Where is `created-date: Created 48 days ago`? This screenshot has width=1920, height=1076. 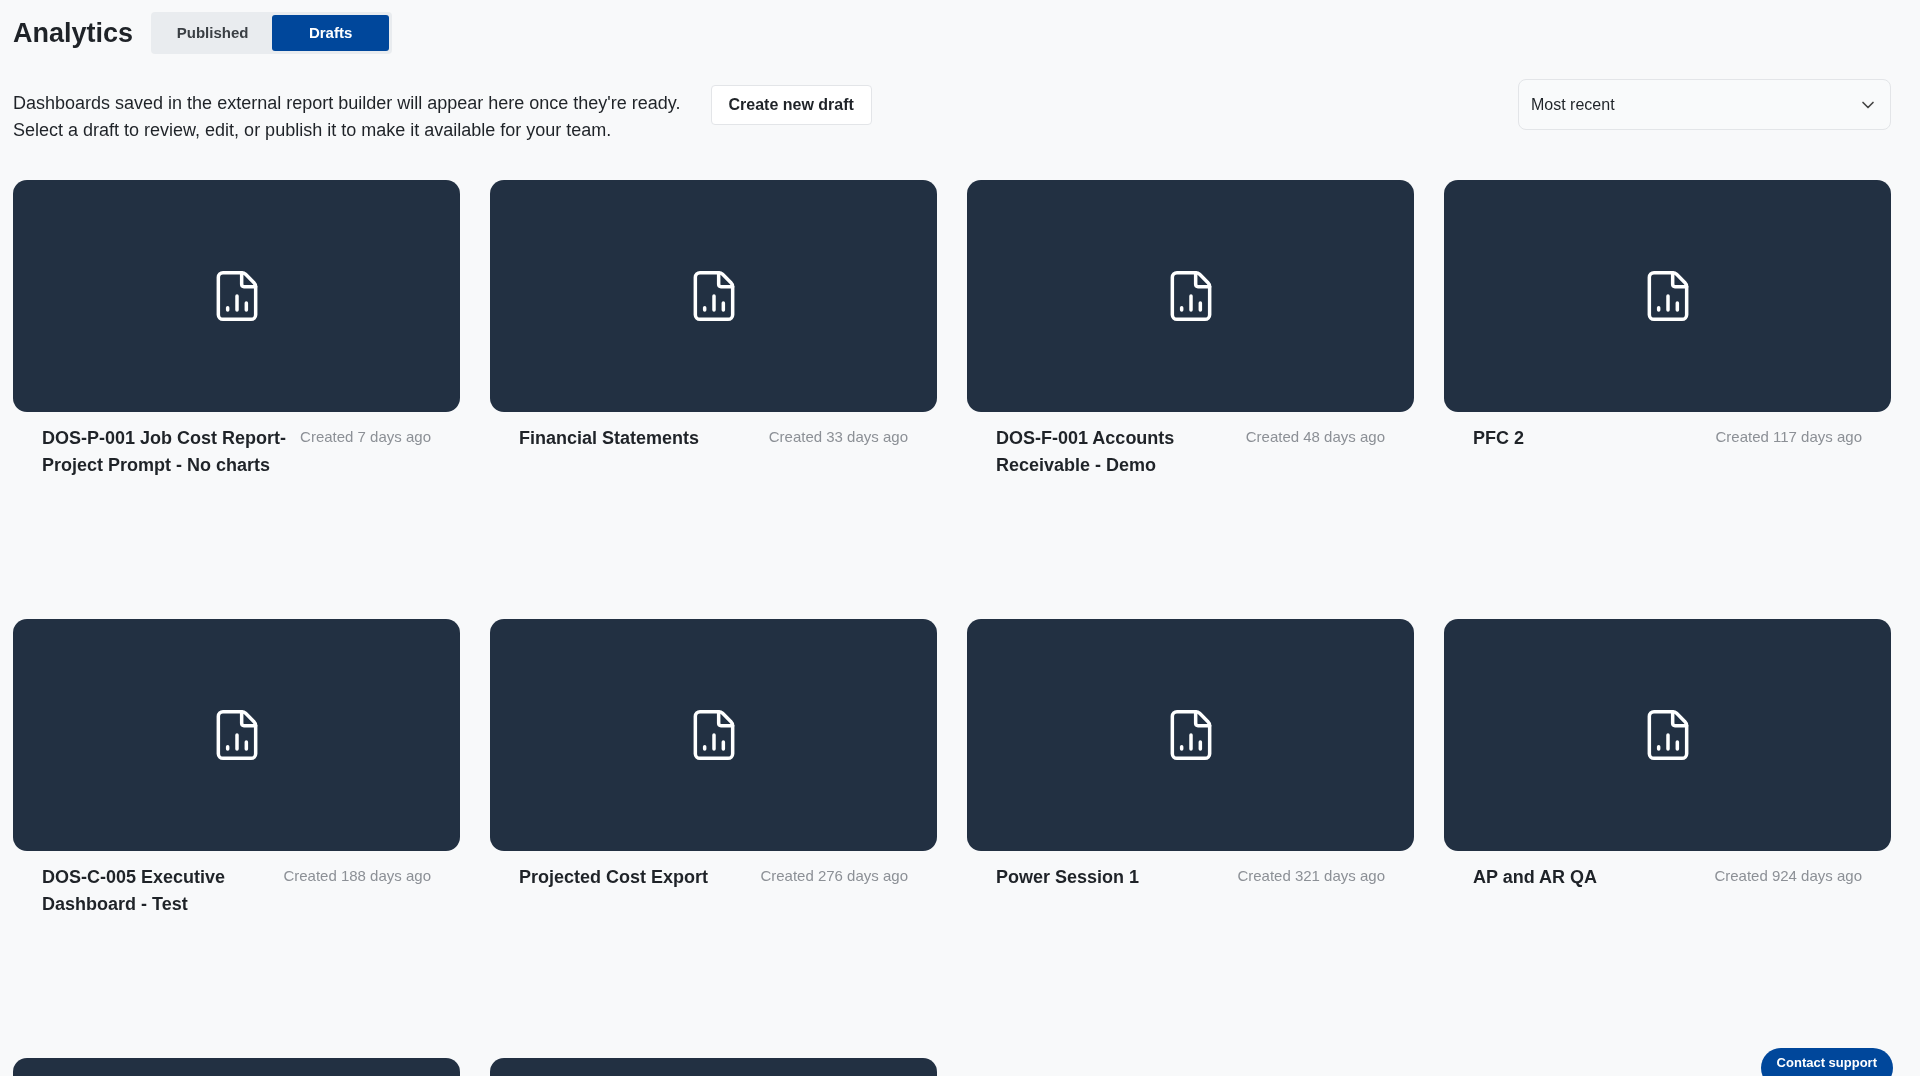 created-date: Created 48 days ago is located at coordinates (1315, 437).